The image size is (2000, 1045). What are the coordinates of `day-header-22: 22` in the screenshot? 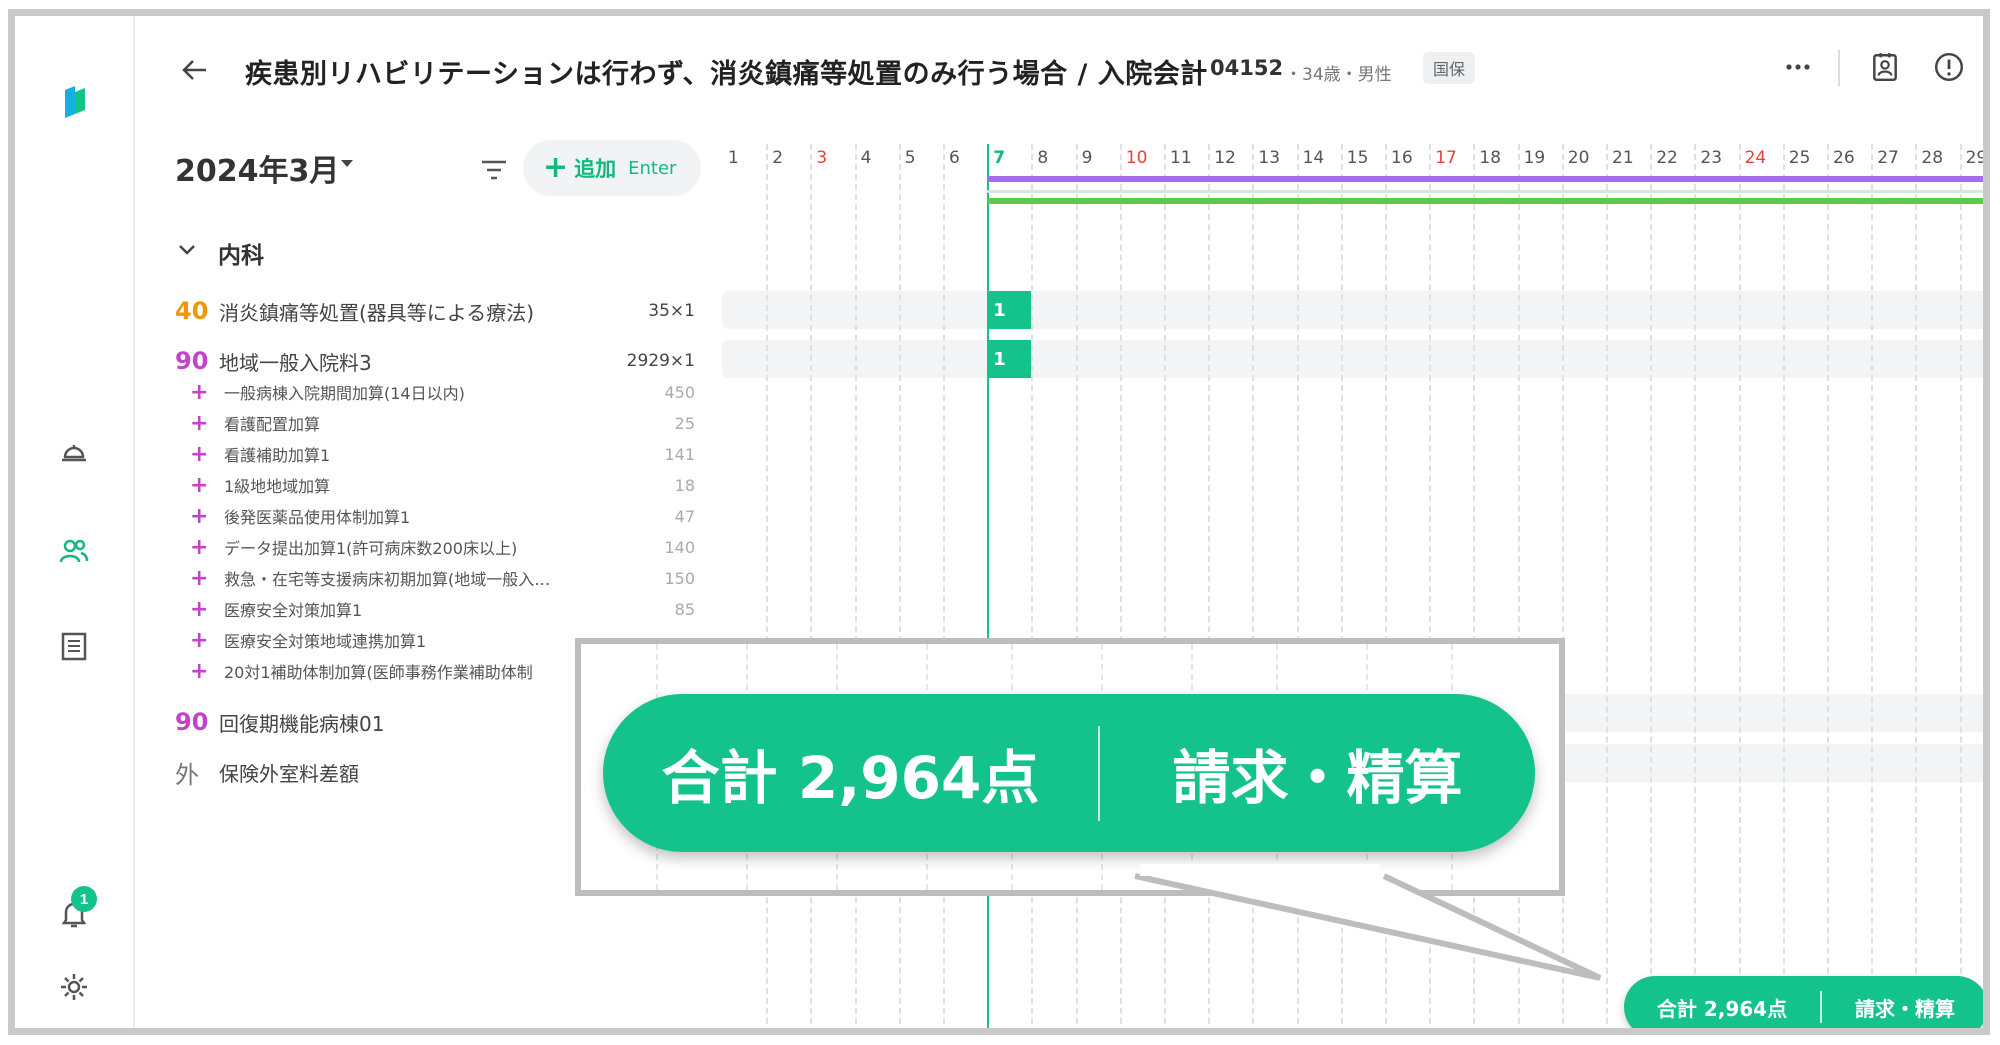 It's located at (1672, 158).